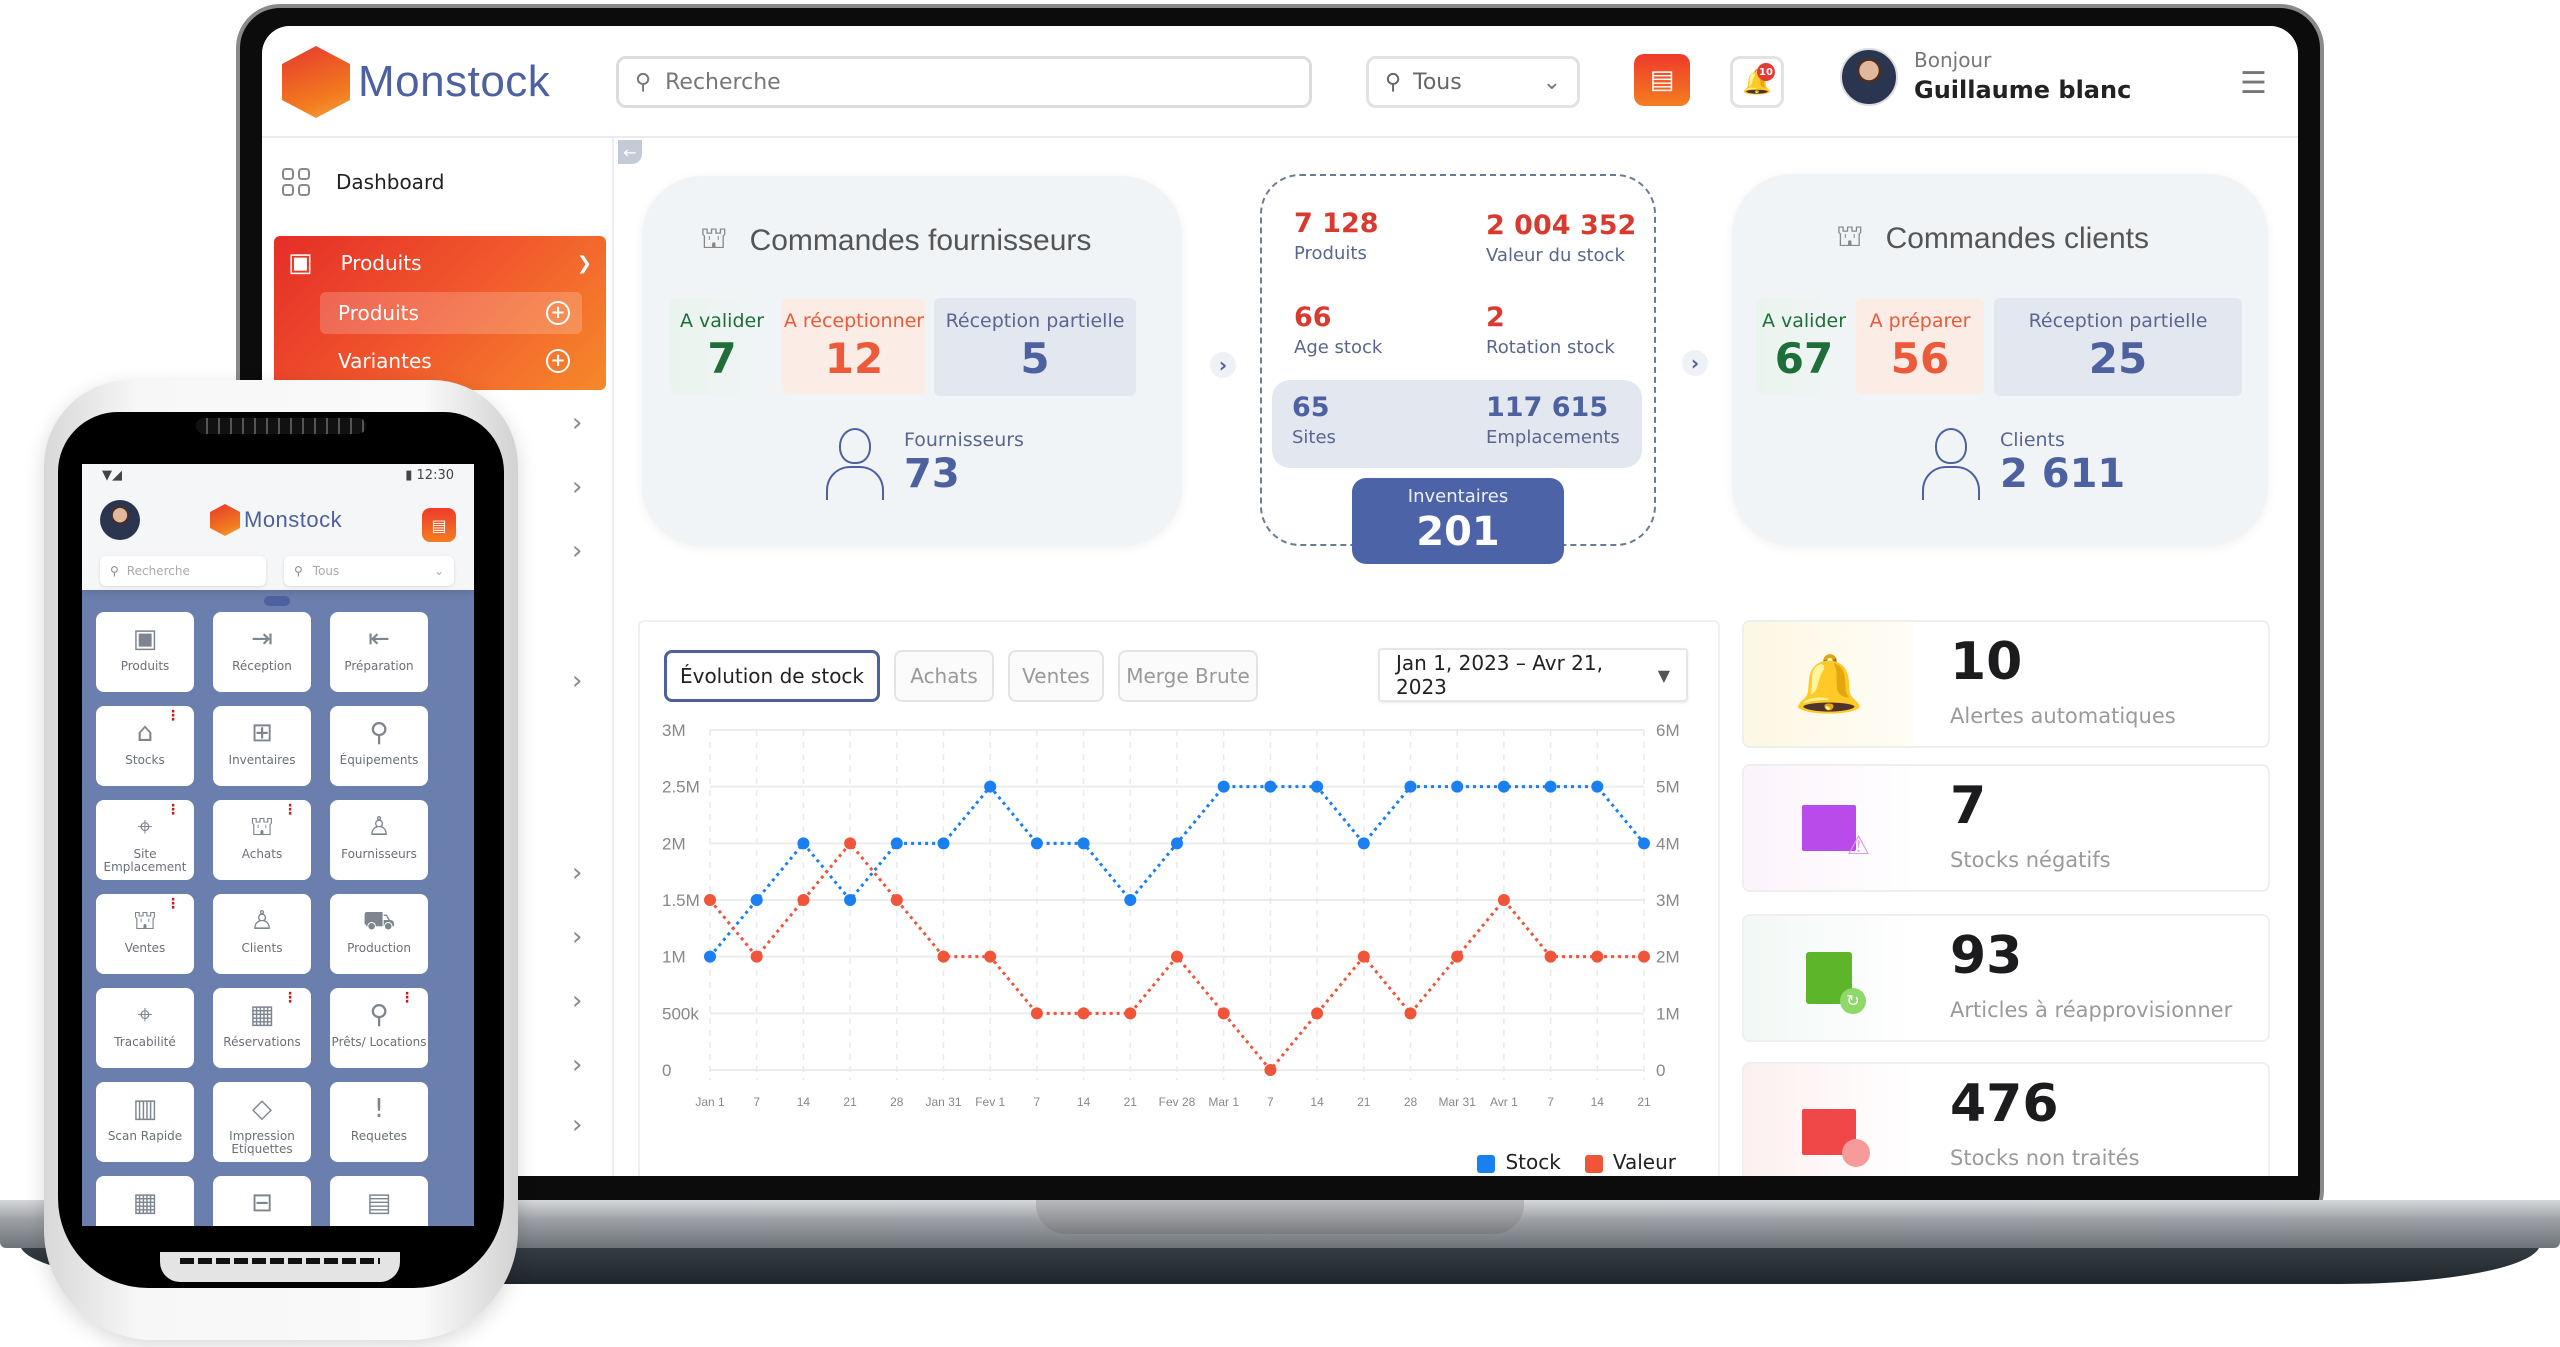 The height and width of the screenshot is (1347, 2560). Describe the element at coordinates (262, 746) in the screenshot. I see `module-tile: ⊞ Inventaires` at that location.